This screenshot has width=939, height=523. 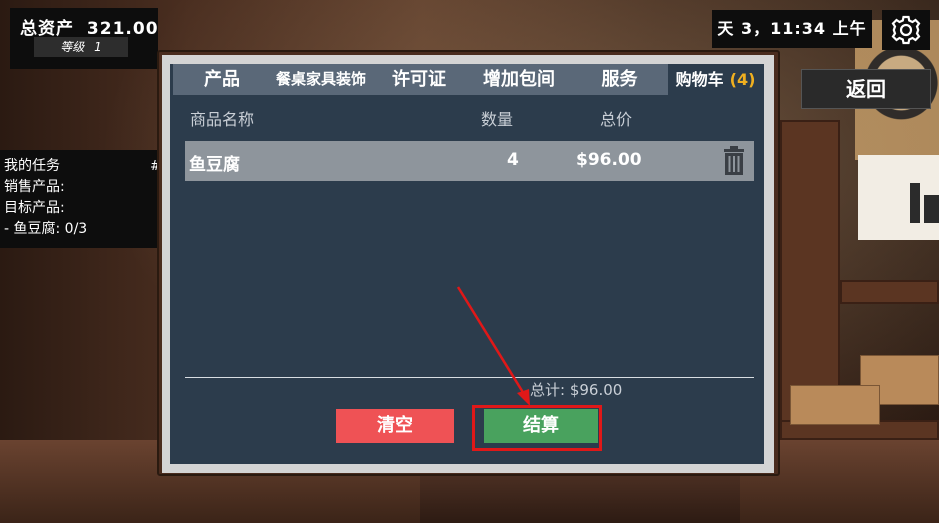 I want to click on assets-value: 321.00, so click(x=122, y=29).